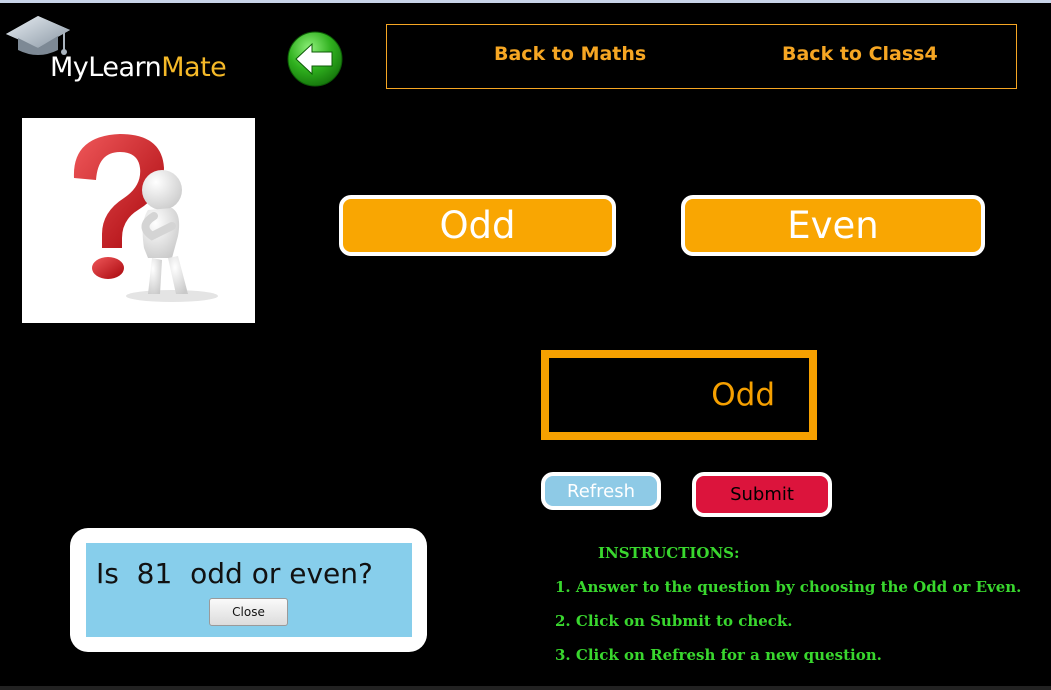  Describe the element at coordinates (281, 573) in the screenshot. I see `question-suffix: odd or even?` at that location.